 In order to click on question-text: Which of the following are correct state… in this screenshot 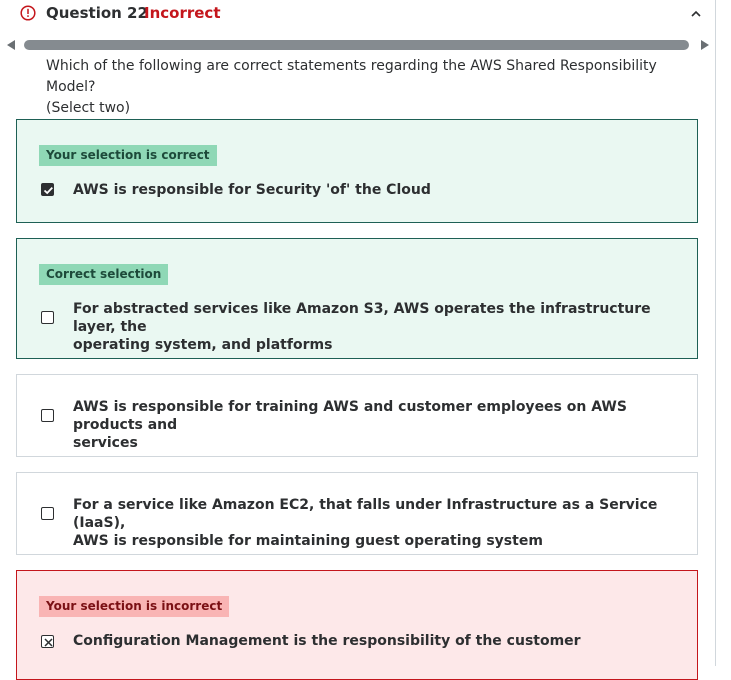, I will do `click(351, 76)`.